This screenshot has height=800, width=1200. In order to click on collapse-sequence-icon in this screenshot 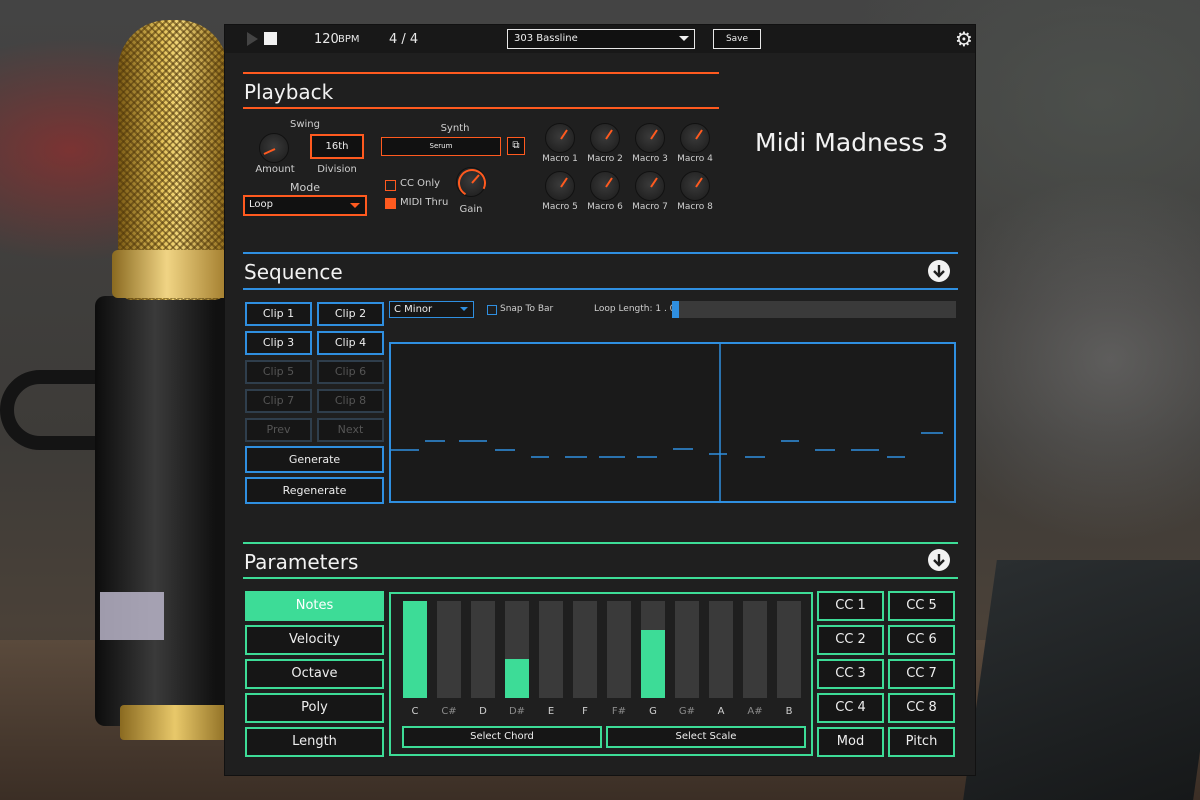, I will do `click(939, 271)`.